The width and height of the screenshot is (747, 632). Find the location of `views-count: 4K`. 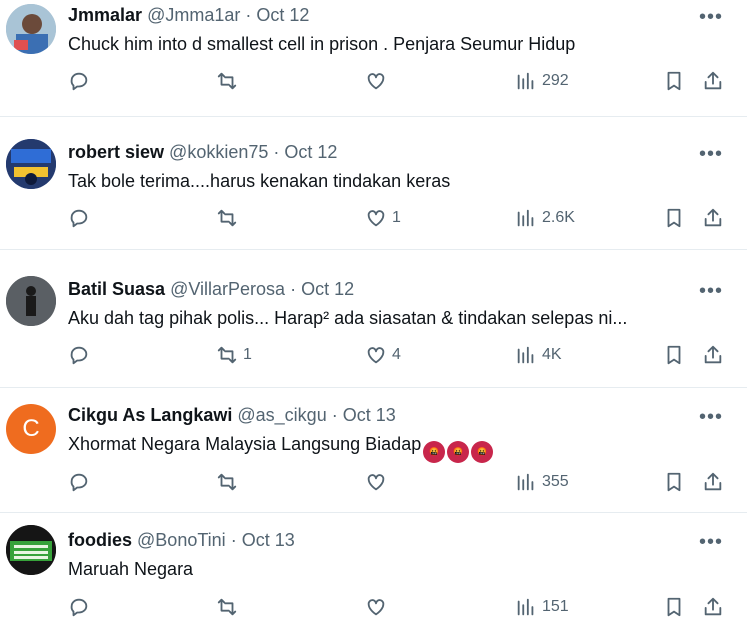

views-count: 4K is located at coordinates (552, 354).